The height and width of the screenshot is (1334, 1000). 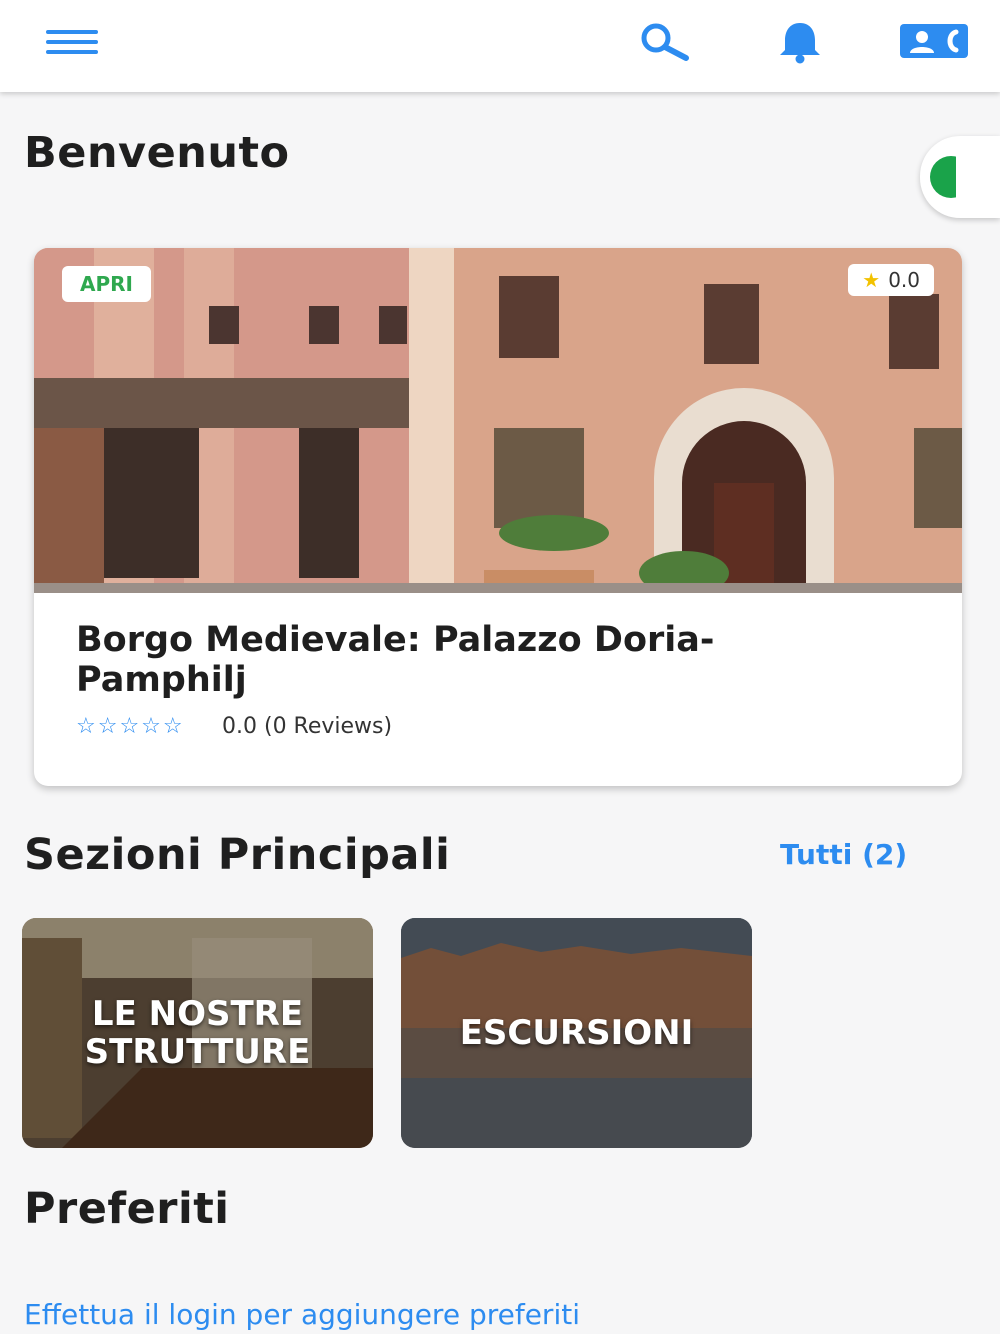 What do you see at coordinates (237, 855) in the screenshot?
I see `main-sections-title: Sezioni Principali` at bounding box center [237, 855].